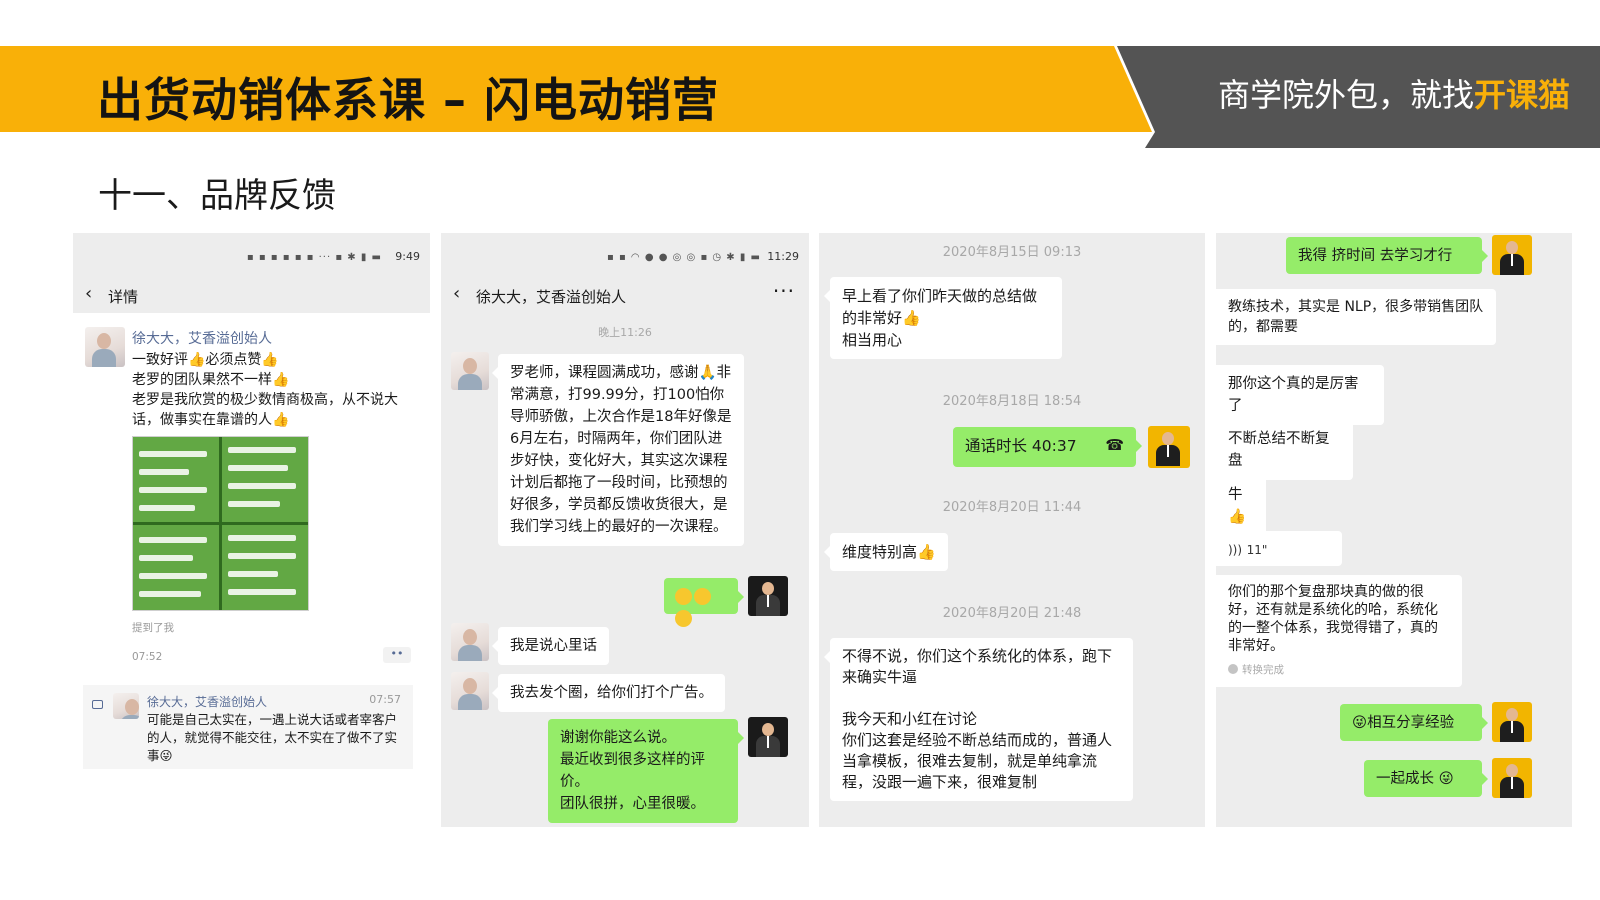 The height and width of the screenshot is (900, 1600). What do you see at coordinates (1233, 669) in the screenshot?
I see `check-icon` at bounding box center [1233, 669].